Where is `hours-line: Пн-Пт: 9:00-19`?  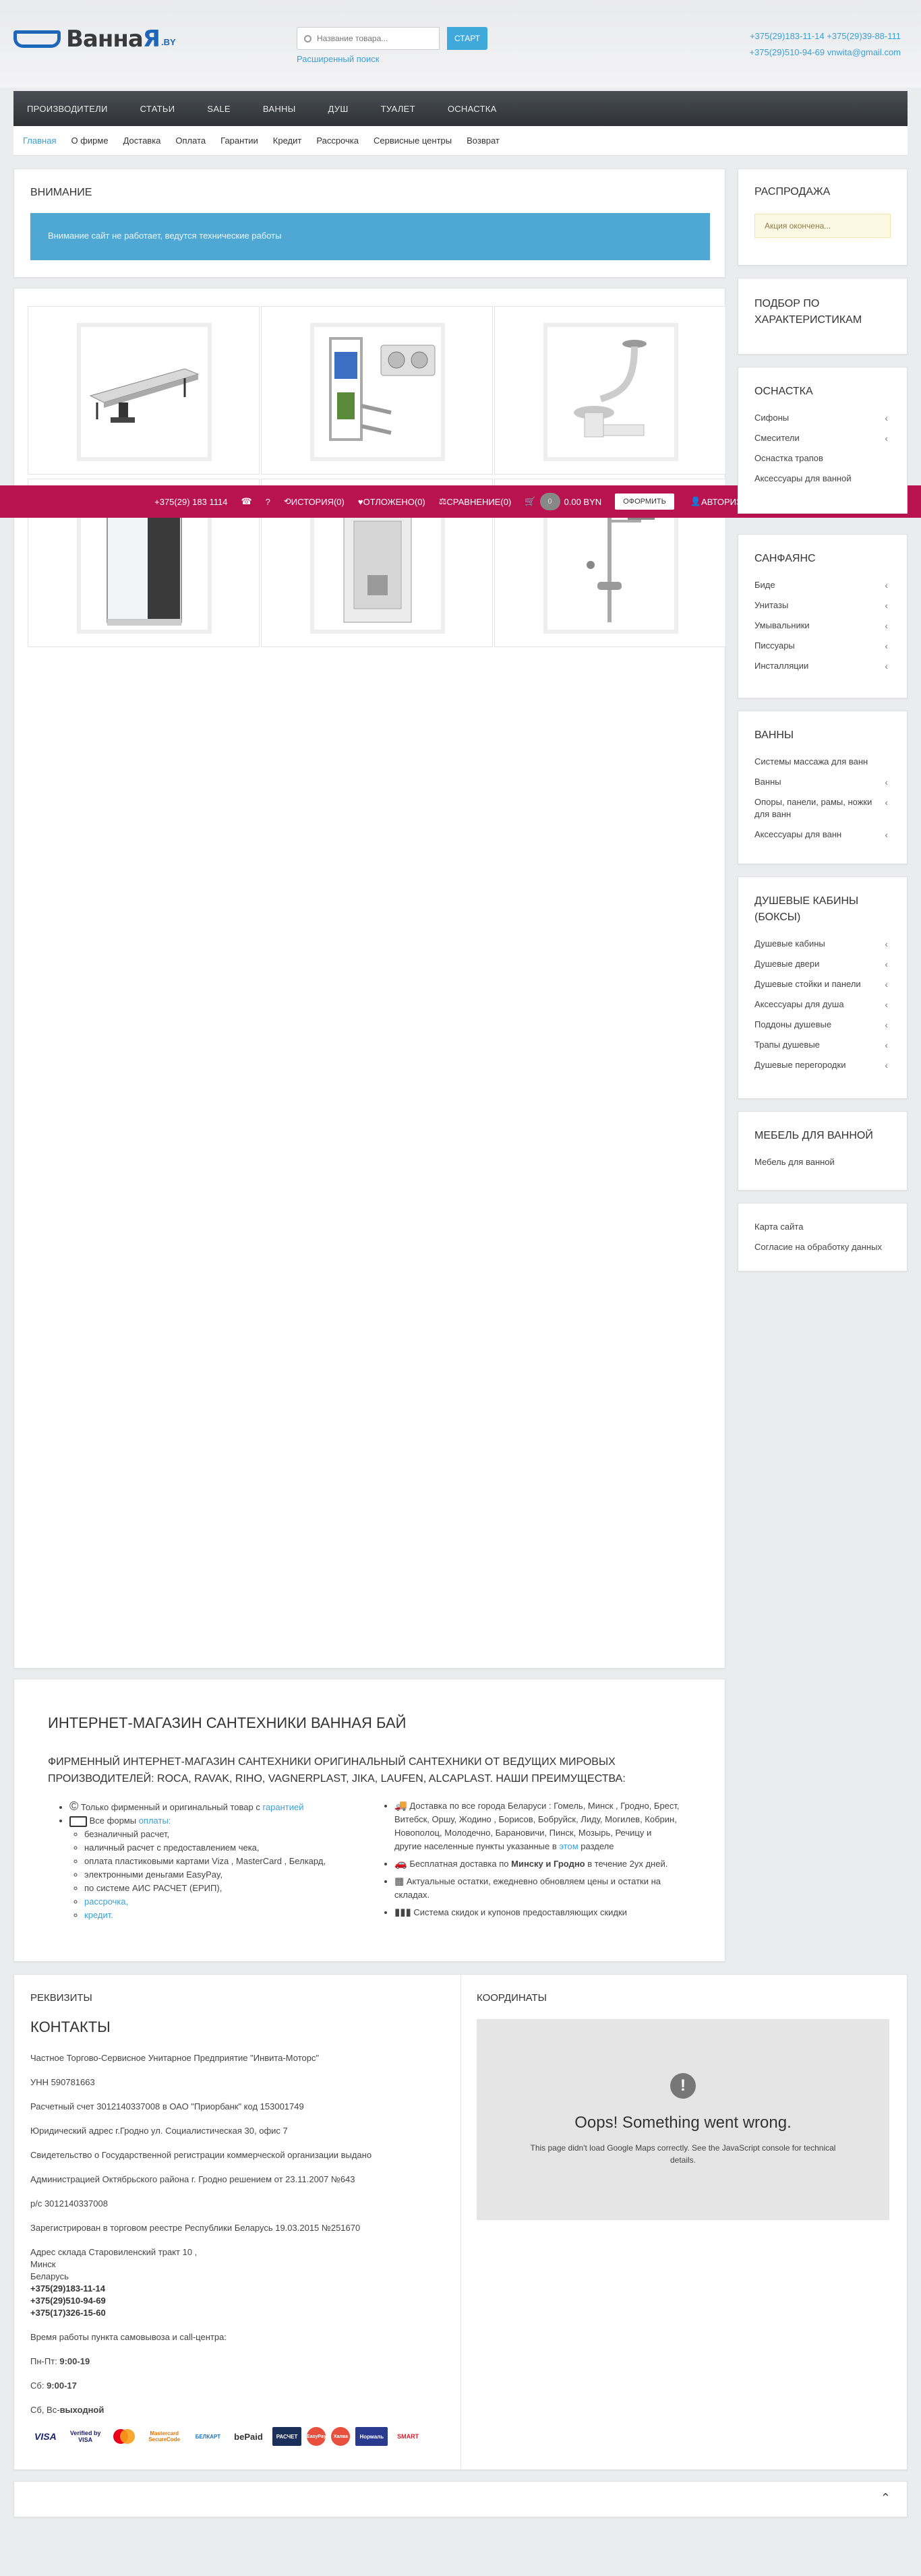
hours-line: Пн-Пт: 9:00-19 is located at coordinates (60, 2361).